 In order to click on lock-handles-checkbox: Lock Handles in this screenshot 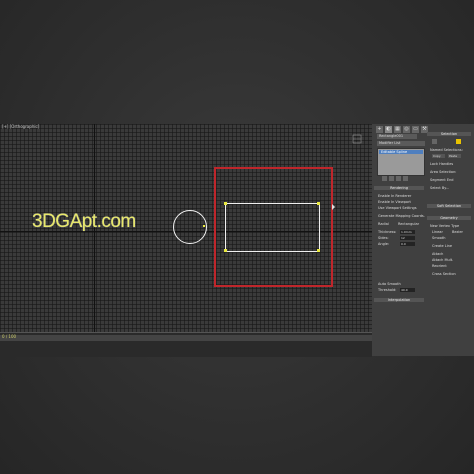, I will do `click(441, 164)`.